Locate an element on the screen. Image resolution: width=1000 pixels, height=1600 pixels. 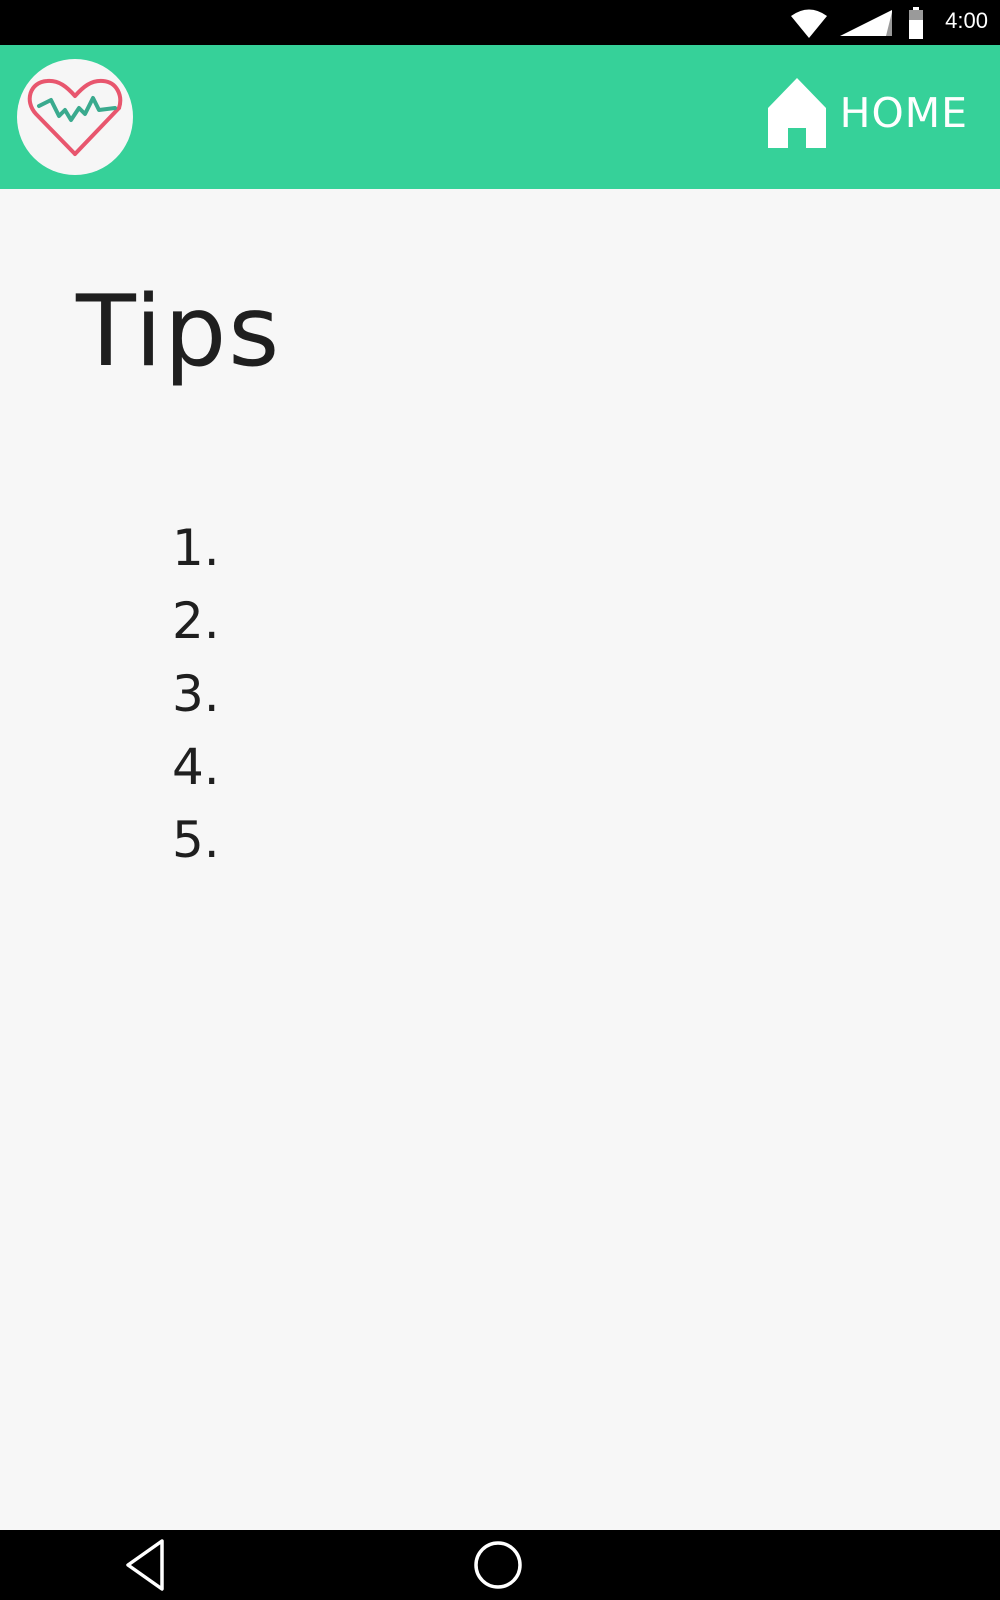
tips-list: 1. 2. 3. 4. 5. is located at coordinates (196, 694).